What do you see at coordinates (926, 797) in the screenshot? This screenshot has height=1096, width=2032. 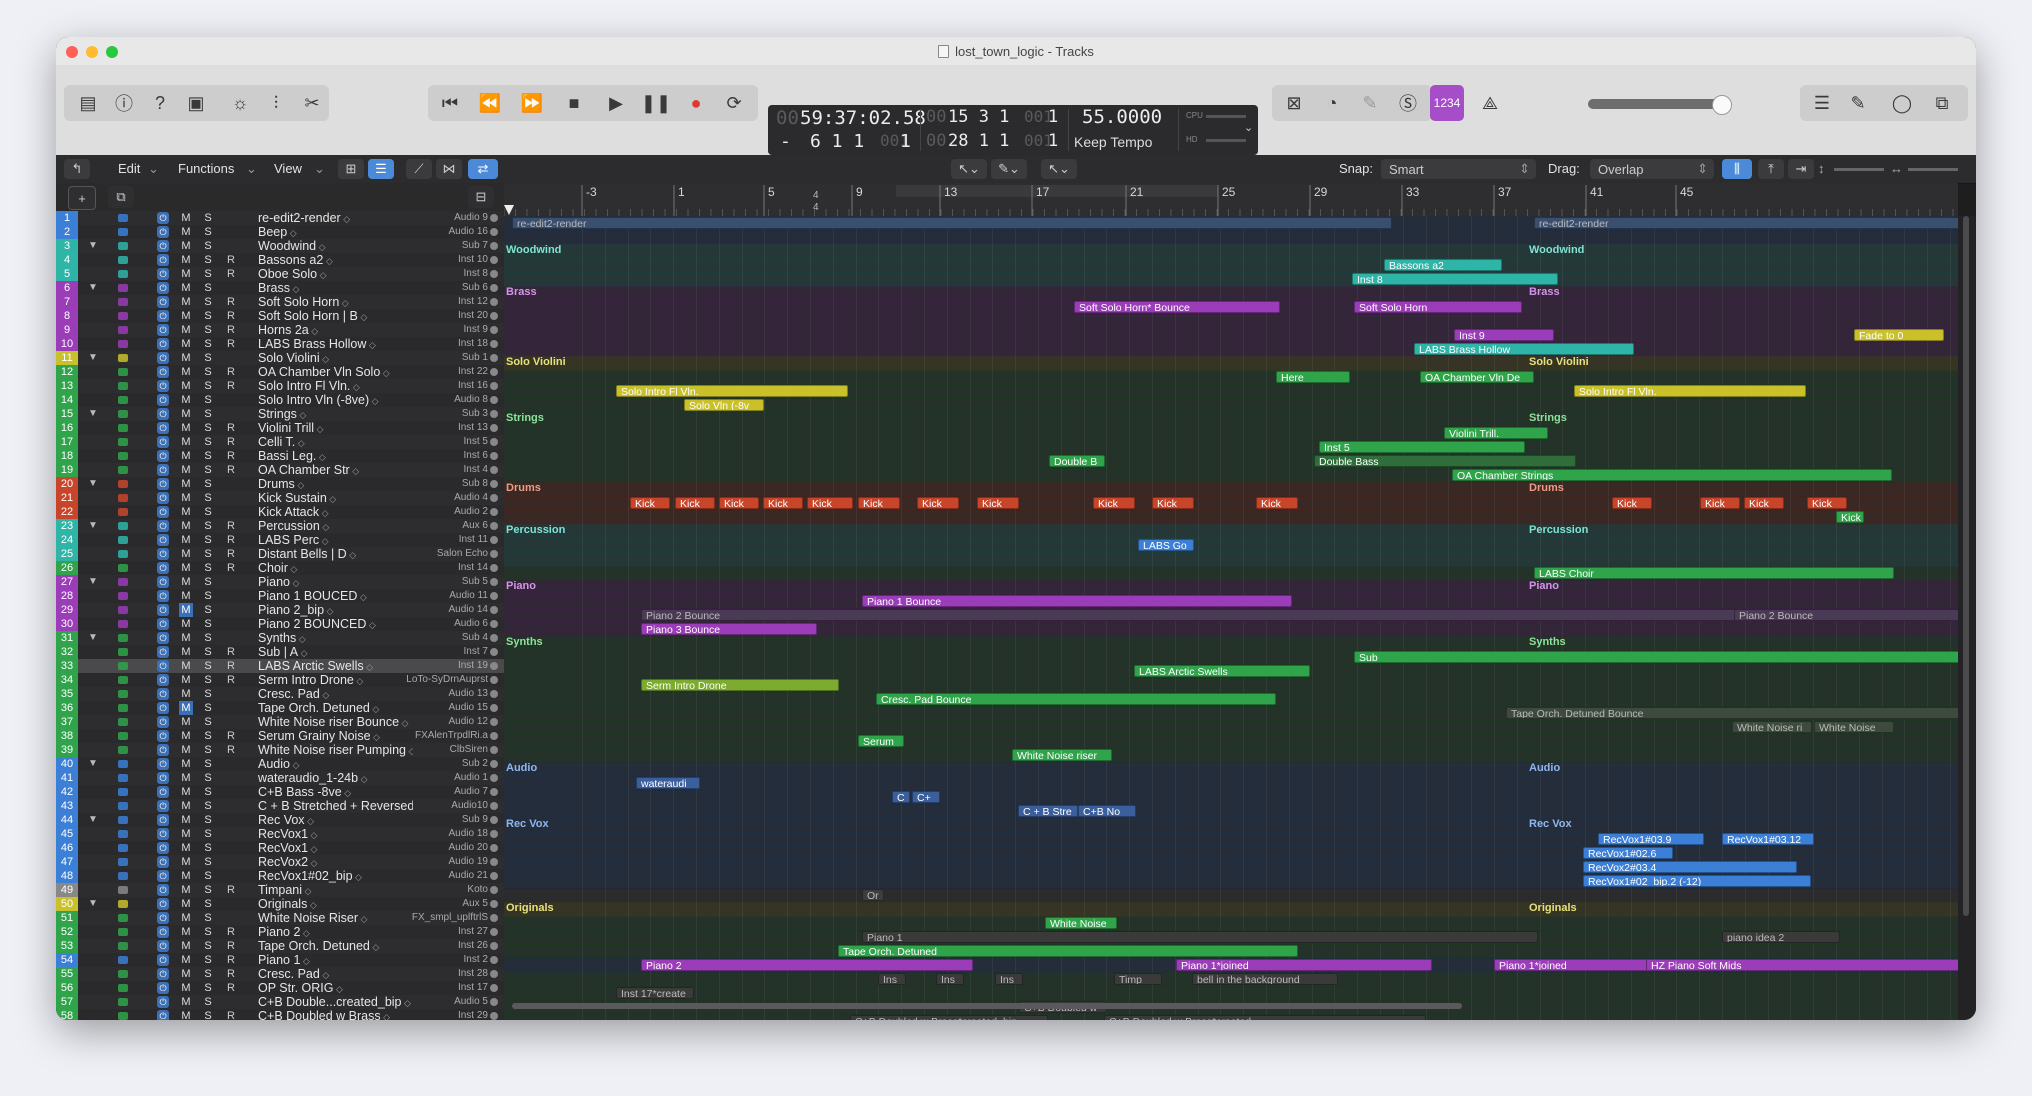 I see `region: C+` at bounding box center [926, 797].